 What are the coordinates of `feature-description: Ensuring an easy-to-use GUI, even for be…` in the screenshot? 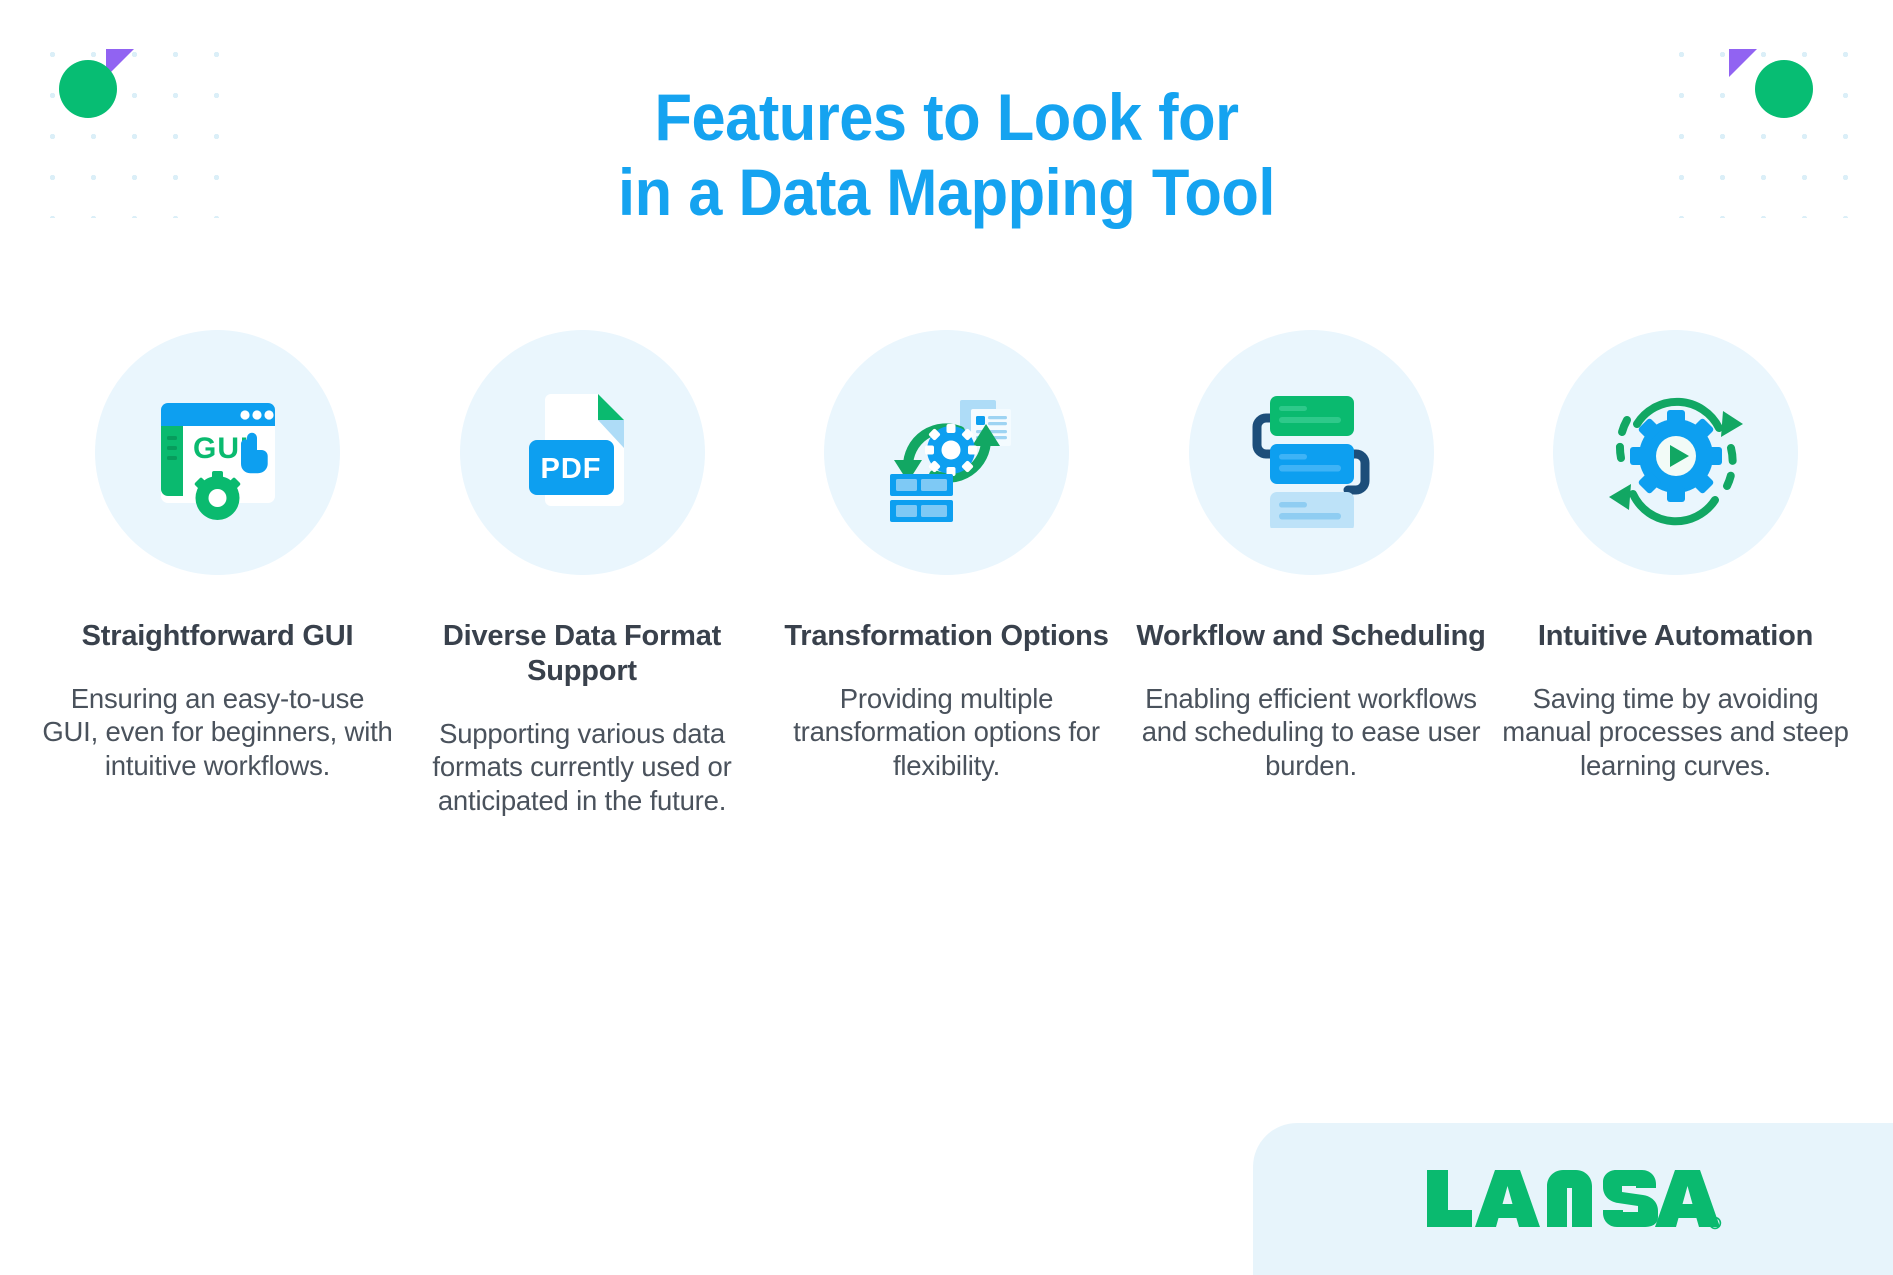 It's located at (217, 731).